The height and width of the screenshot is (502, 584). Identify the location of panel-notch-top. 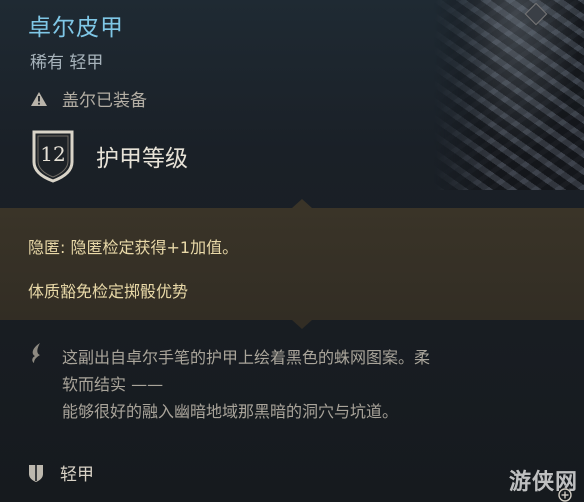
(302, 203).